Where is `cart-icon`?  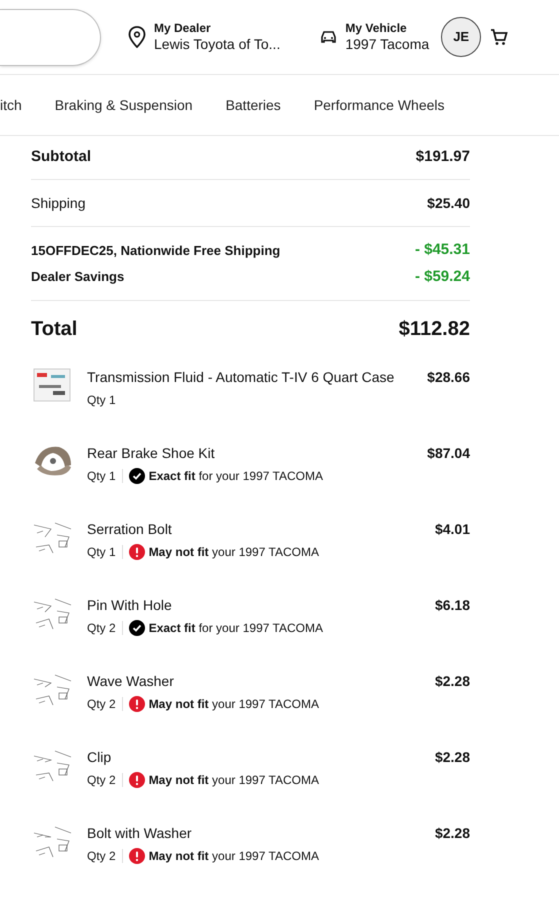 cart-icon is located at coordinates (499, 37).